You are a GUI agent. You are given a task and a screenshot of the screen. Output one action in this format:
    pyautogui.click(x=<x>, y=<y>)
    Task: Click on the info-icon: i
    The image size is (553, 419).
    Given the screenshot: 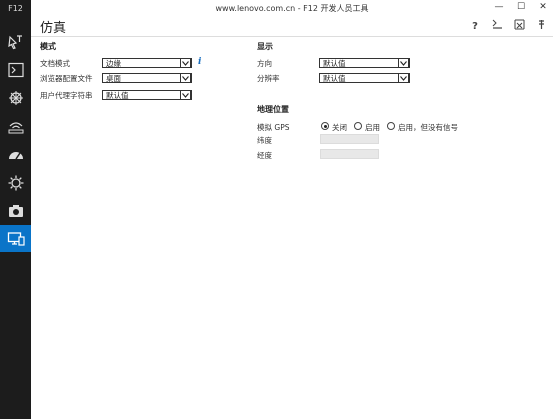 What is the action you would take?
    pyautogui.click(x=199, y=62)
    